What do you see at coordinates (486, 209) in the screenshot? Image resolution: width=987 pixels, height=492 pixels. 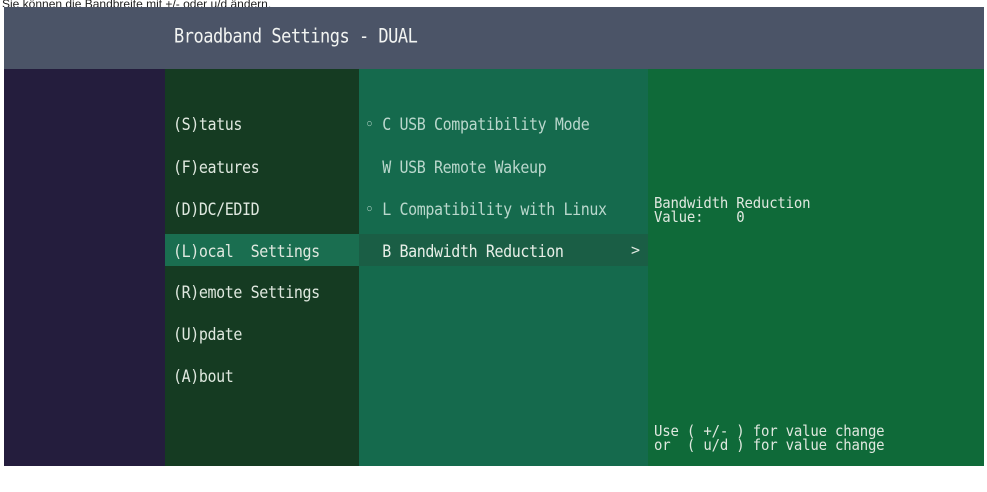 I see `sub-item-linux-compatibility: ◦ L Compatibility with Linux` at bounding box center [486, 209].